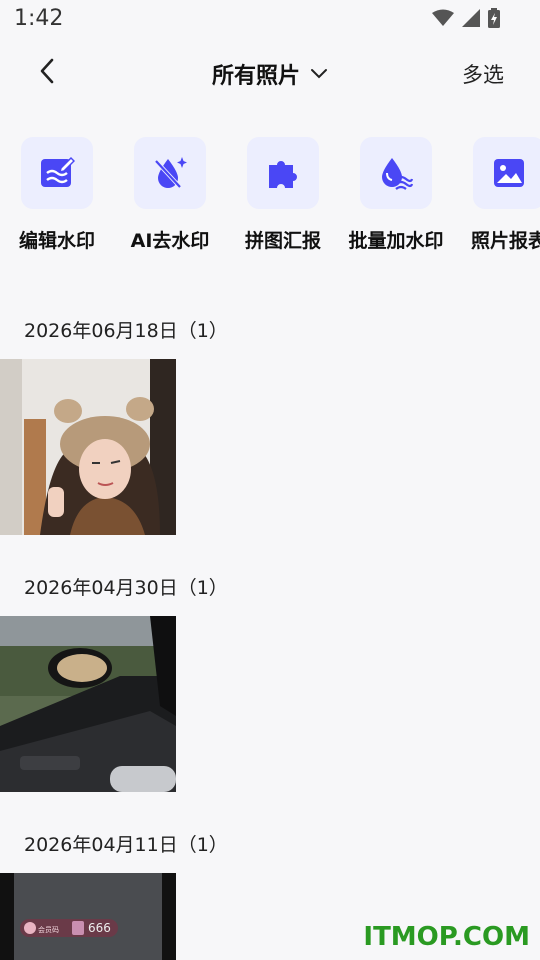  I want to click on status-time: 1:42, so click(39, 18).